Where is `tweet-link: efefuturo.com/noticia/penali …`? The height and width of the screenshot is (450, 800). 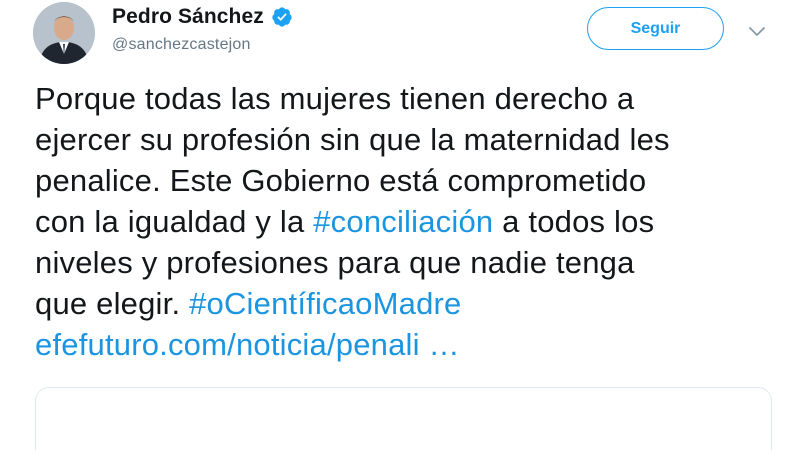
tweet-link: efefuturo.com/noticia/penali … is located at coordinates (247, 344).